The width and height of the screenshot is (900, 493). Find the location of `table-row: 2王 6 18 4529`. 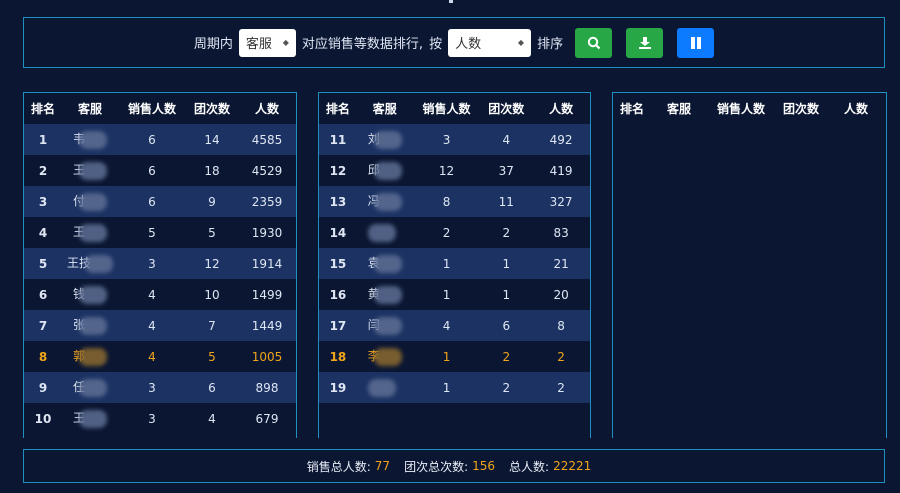

table-row: 2王 6 18 4529 is located at coordinates (160, 170).